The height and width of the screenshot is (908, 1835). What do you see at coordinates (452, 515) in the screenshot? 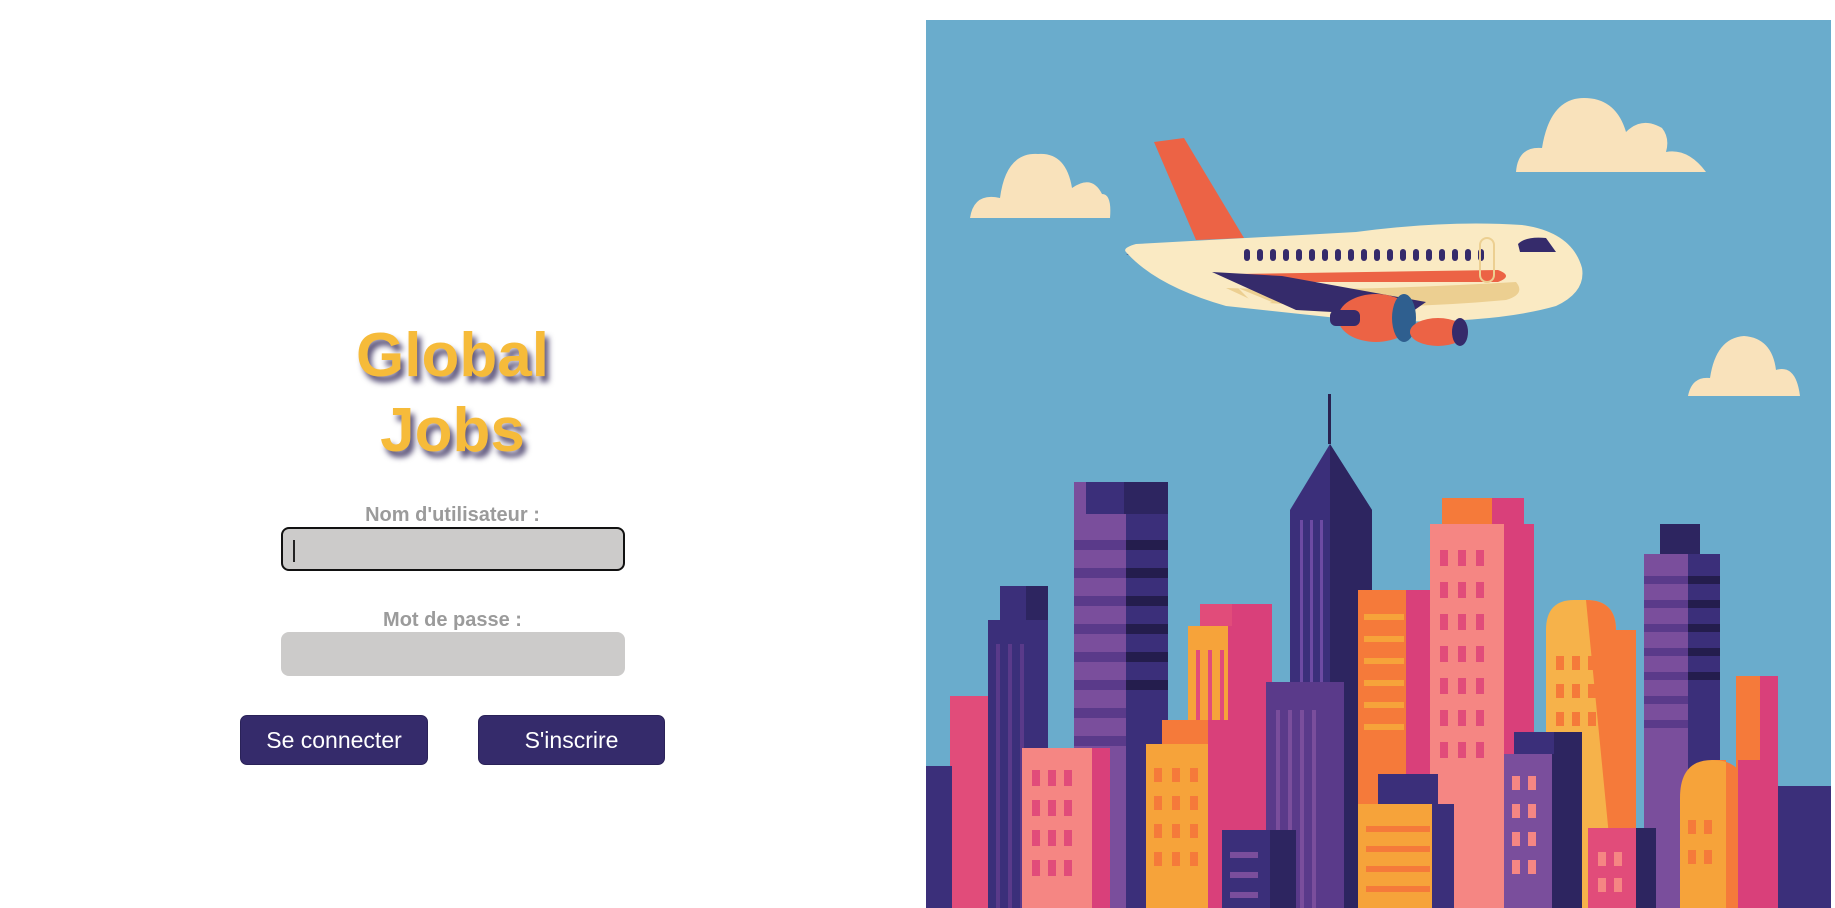
I see `username-label: Nom d'utilisateur :` at bounding box center [452, 515].